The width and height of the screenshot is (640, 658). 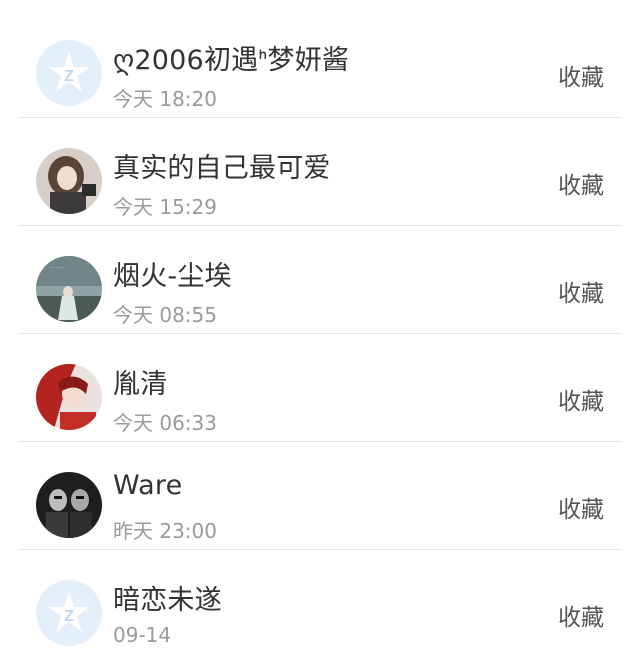 What do you see at coordinates (167, 600) in the screenshot?
I see `contact-name: 暗恋未遂` at bounding box center [167, 600].